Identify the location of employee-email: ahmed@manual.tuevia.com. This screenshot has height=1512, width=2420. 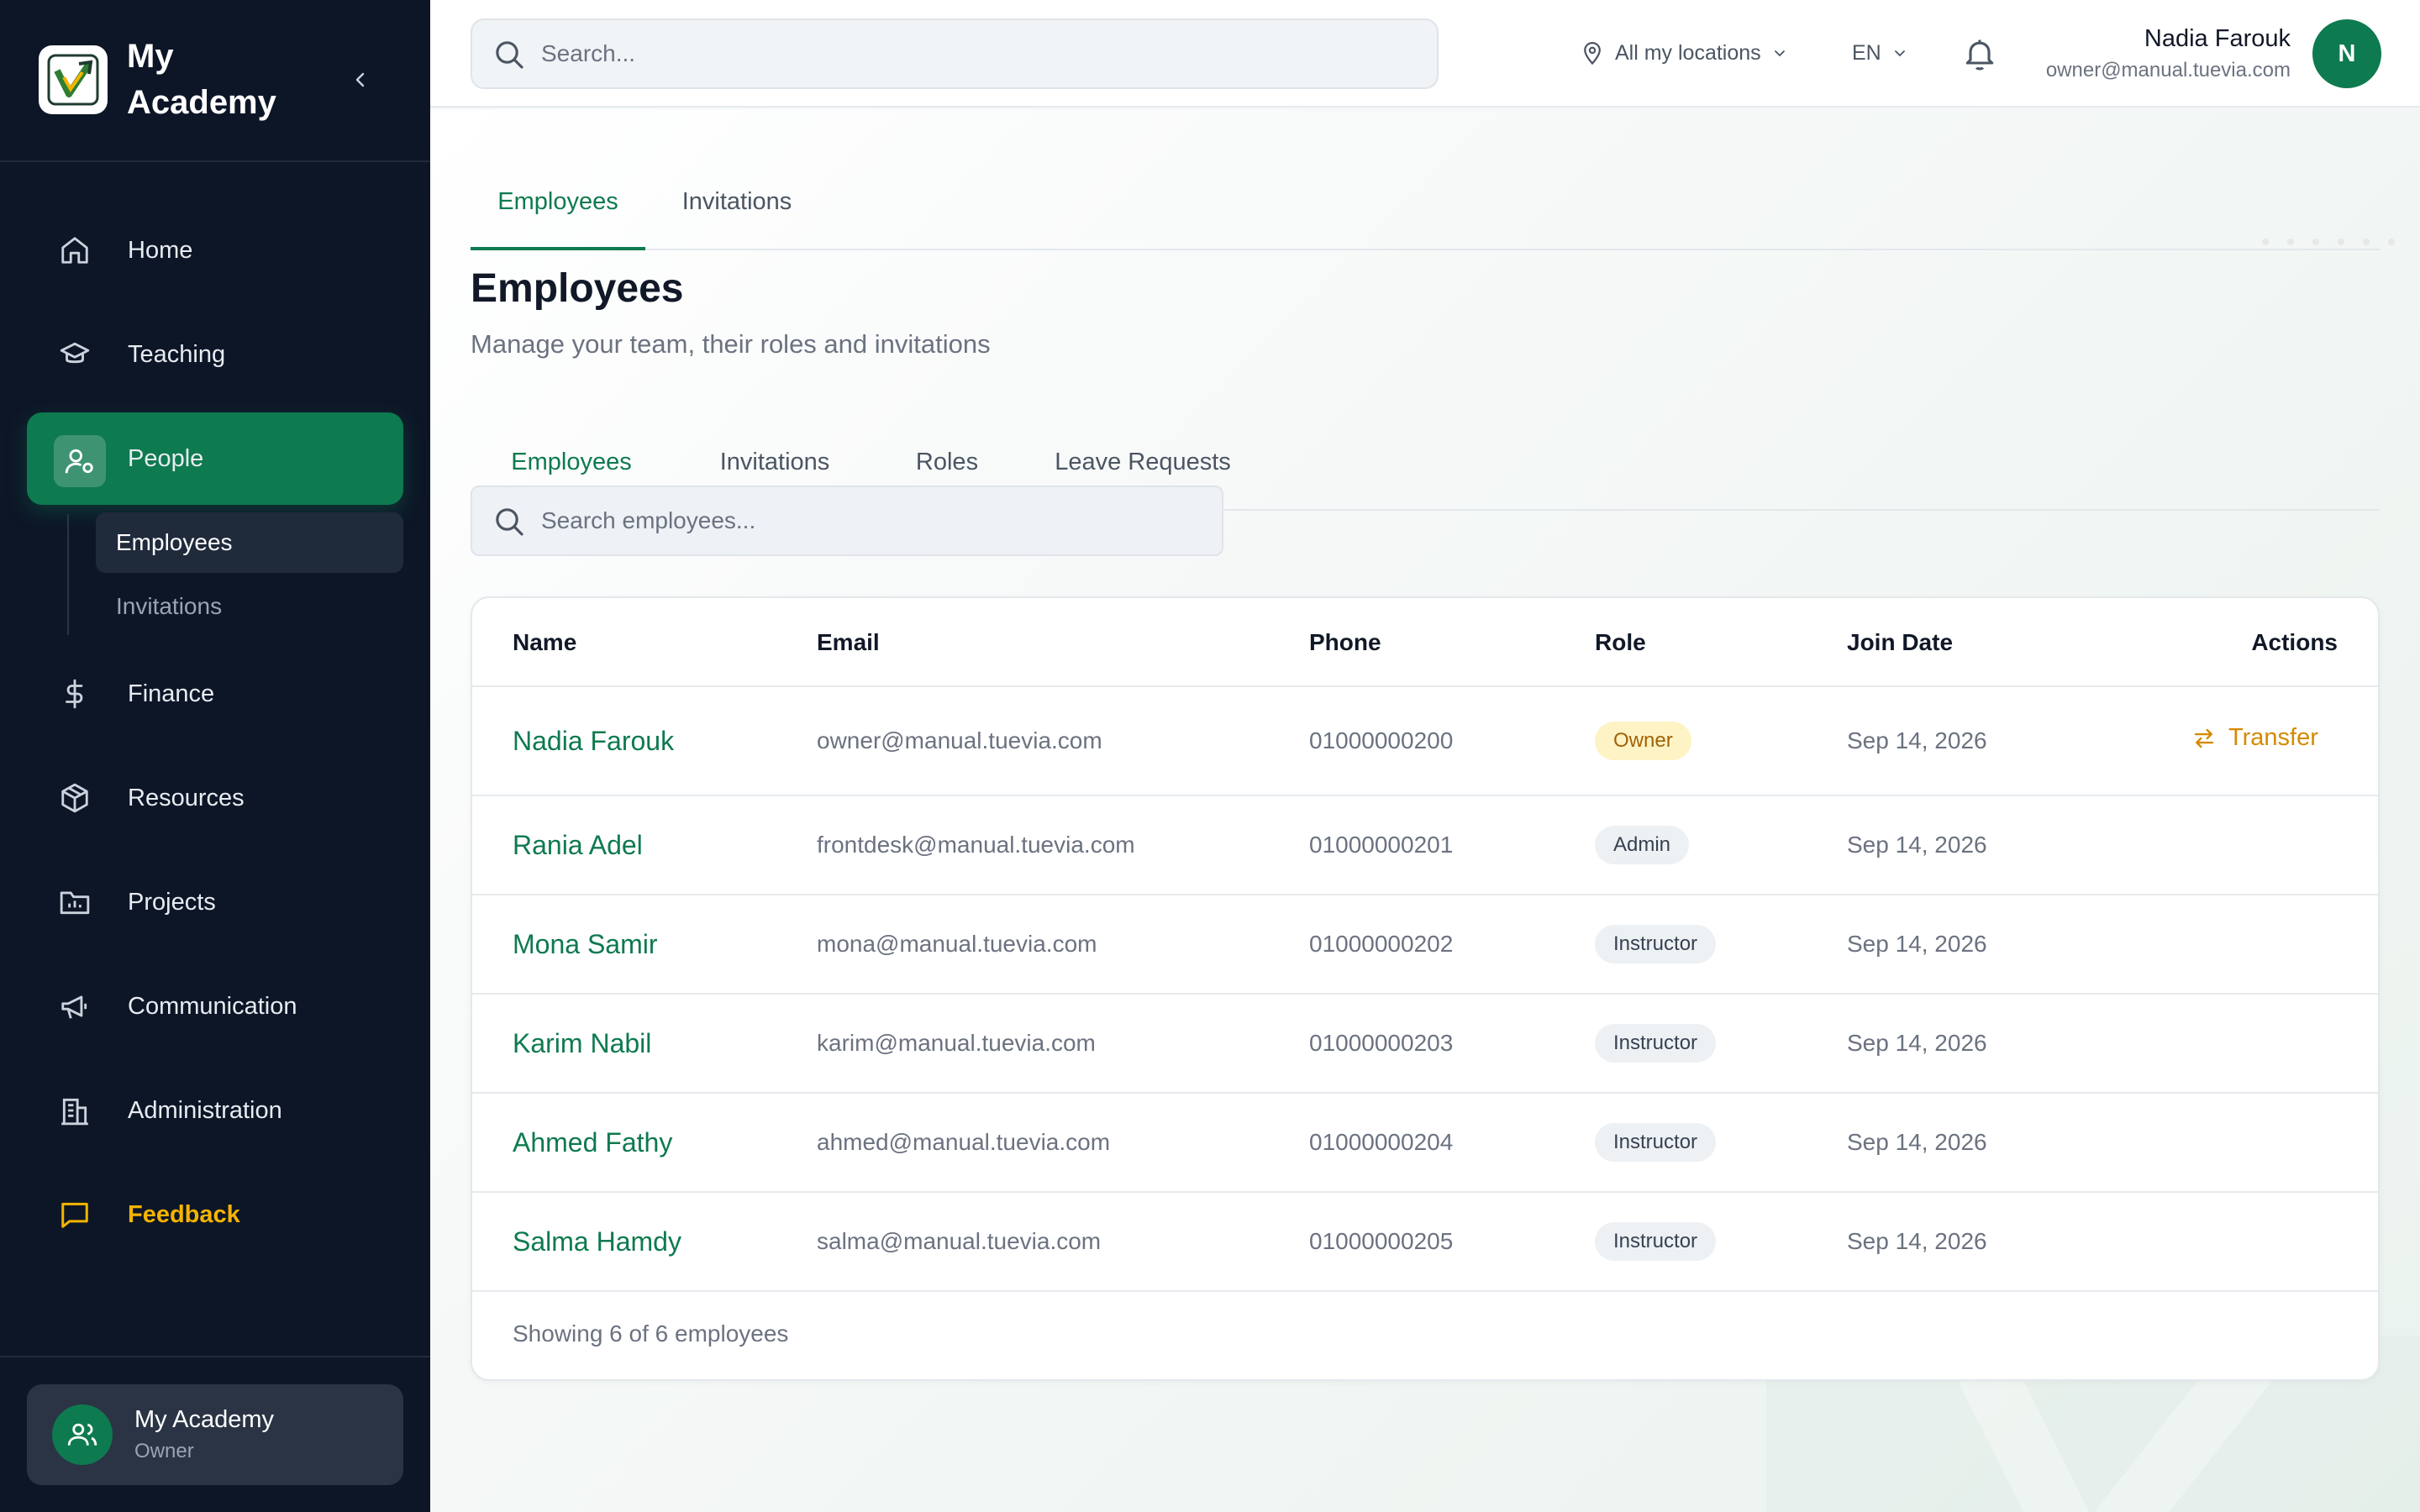
(964, 1142).